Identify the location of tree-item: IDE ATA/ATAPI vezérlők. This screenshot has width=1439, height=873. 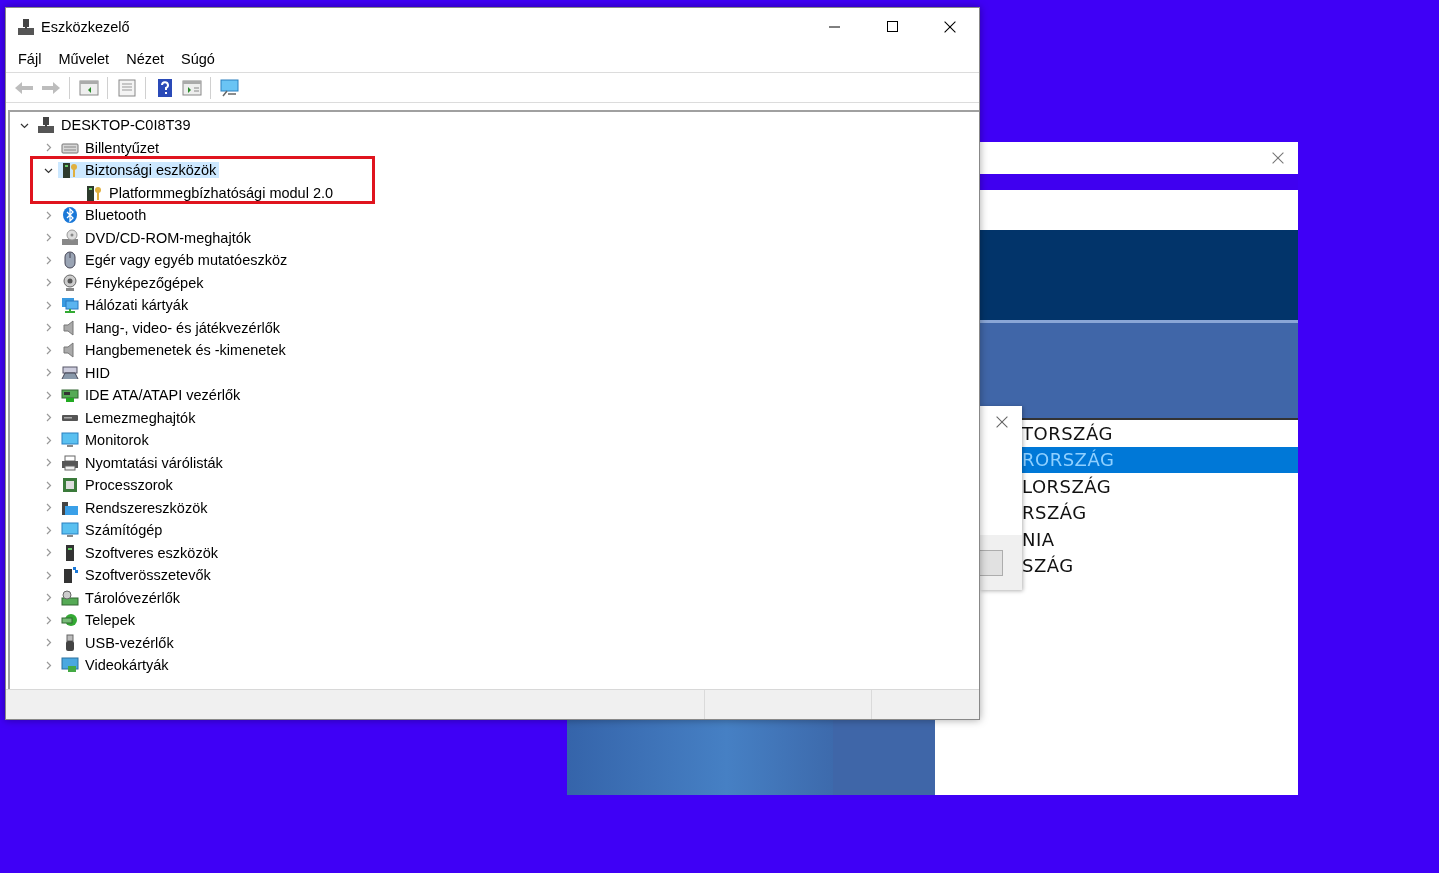
(151, 395).